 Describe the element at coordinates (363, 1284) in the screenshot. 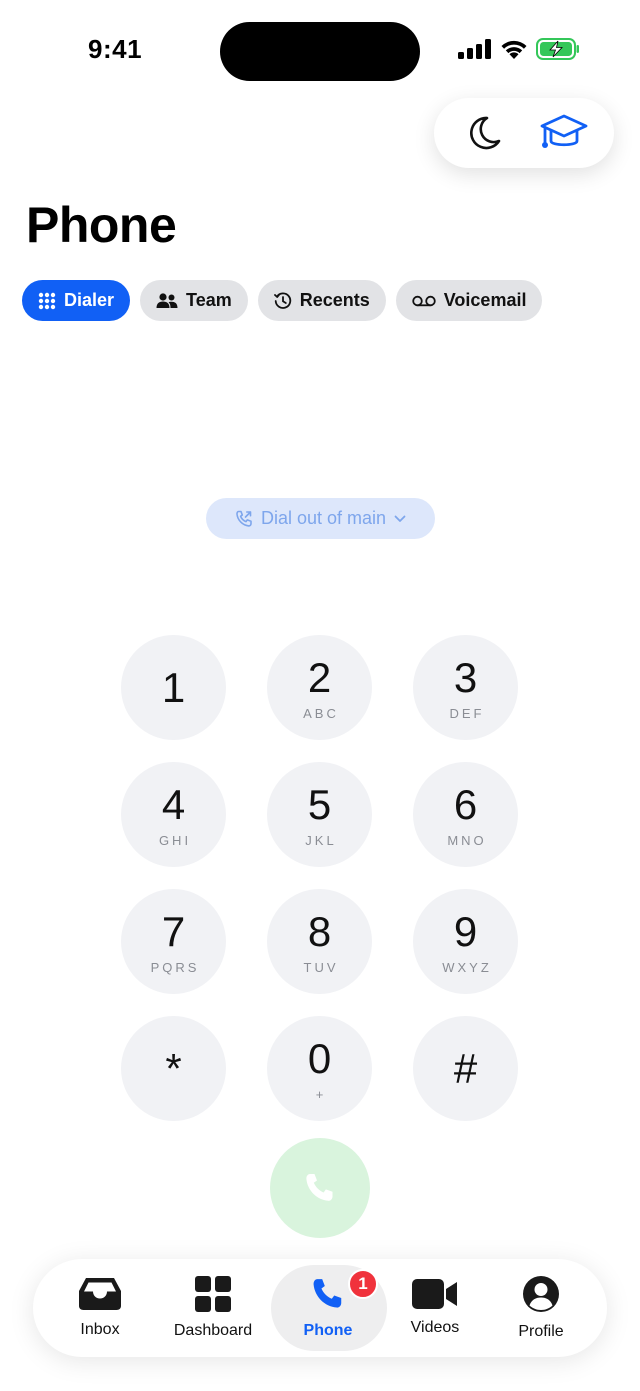

I see `notification-badge: 1` at that location.